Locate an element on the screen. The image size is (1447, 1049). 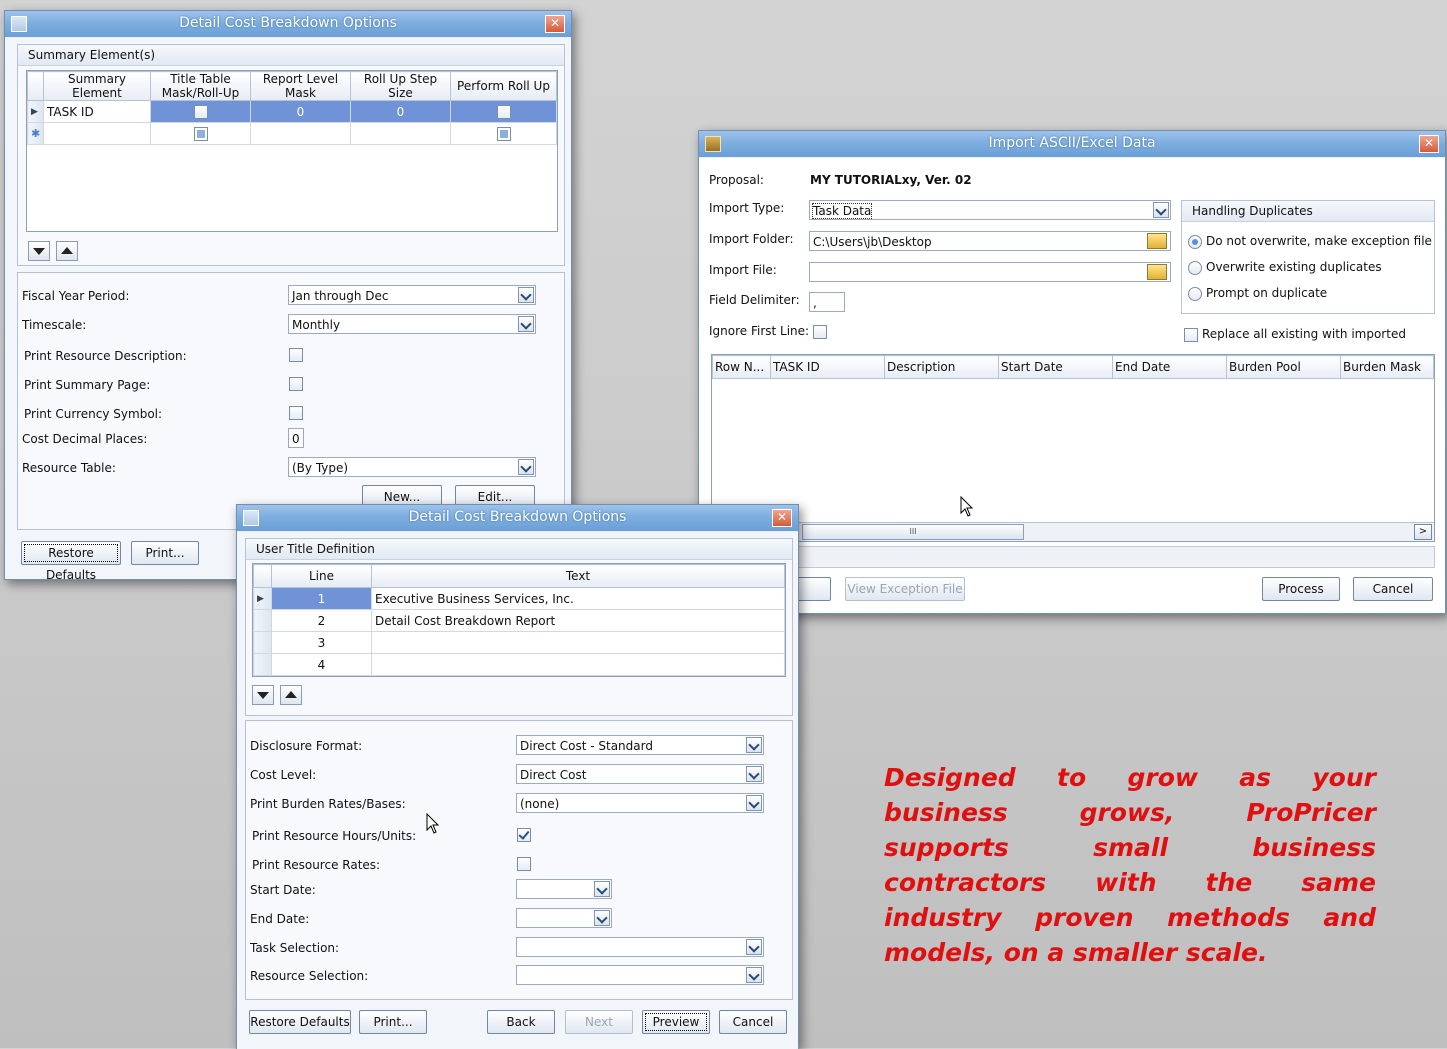
start-date-picker is located at coordinates (564, 889).